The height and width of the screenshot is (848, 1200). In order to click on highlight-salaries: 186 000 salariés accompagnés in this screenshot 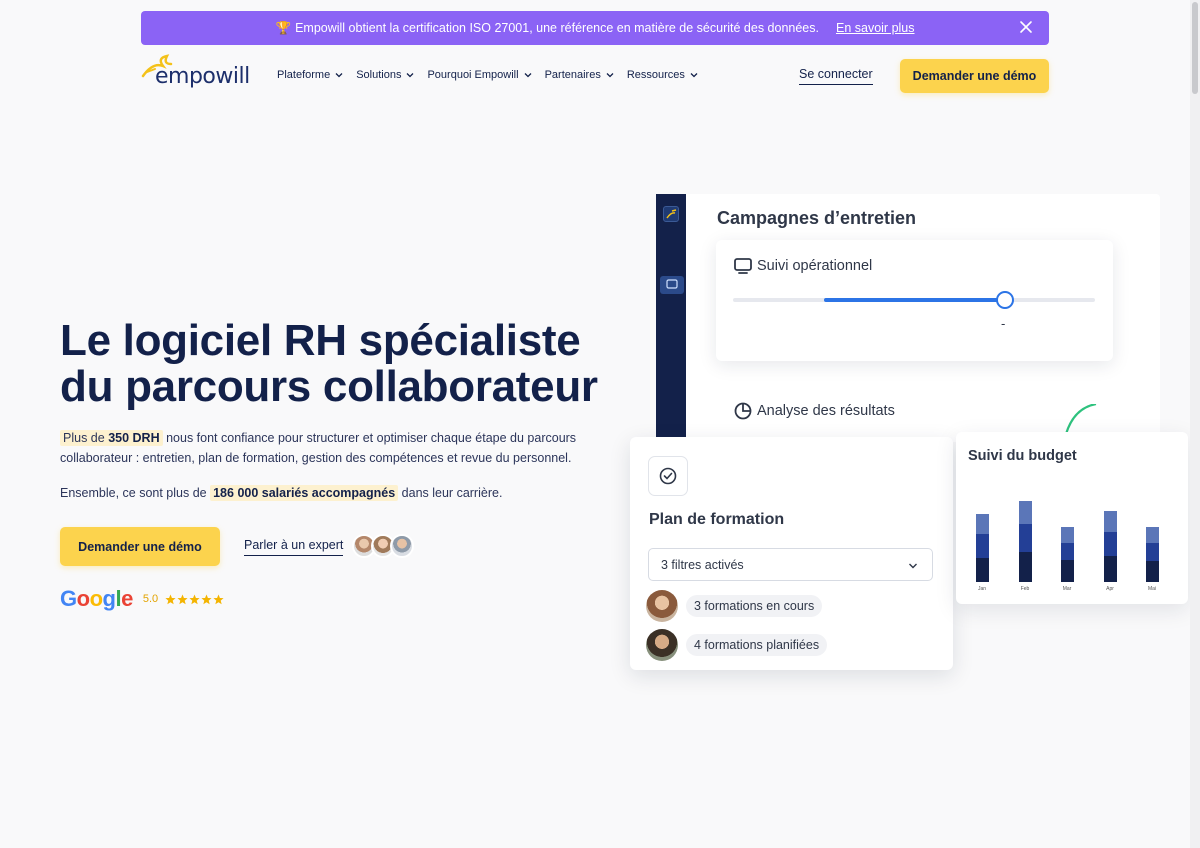, I will do `click(304, 493)`.